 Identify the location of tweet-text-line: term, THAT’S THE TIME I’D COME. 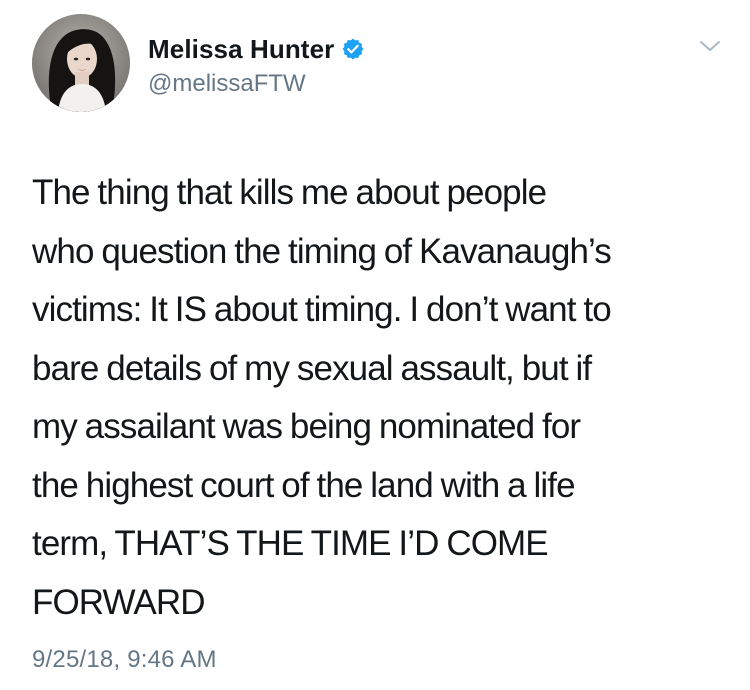
(290, 543).